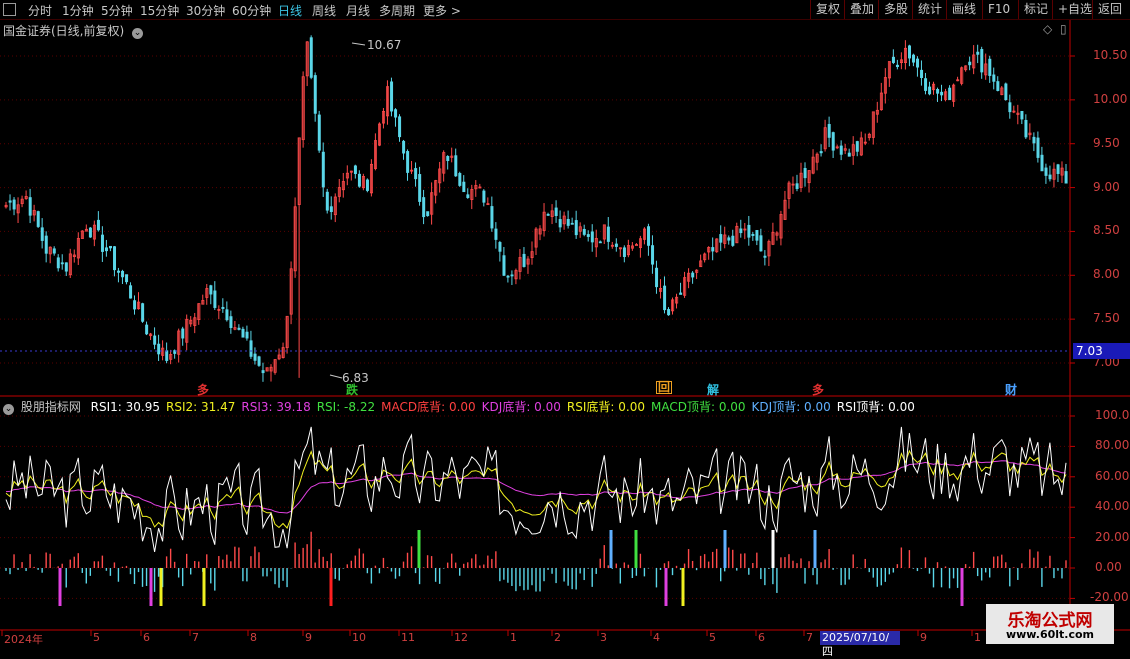  What do you see at coordinates (1050, 624) in the screenshot?
I see `watermark: 乐淘公式网 www.60lt.com` at bounding box center [1050, 624].